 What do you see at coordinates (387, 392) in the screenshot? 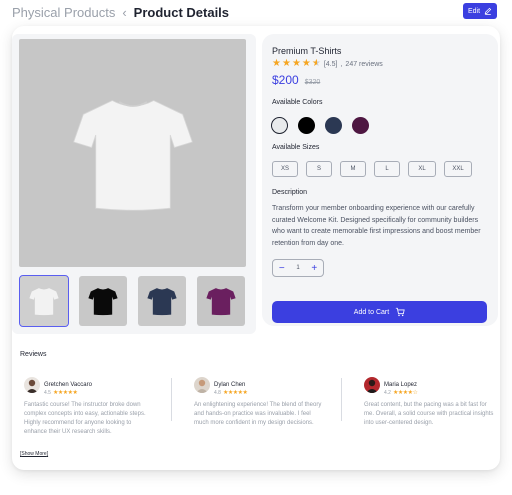
I see `review-rating-value: 4.2` at bounding box center [387, 392].